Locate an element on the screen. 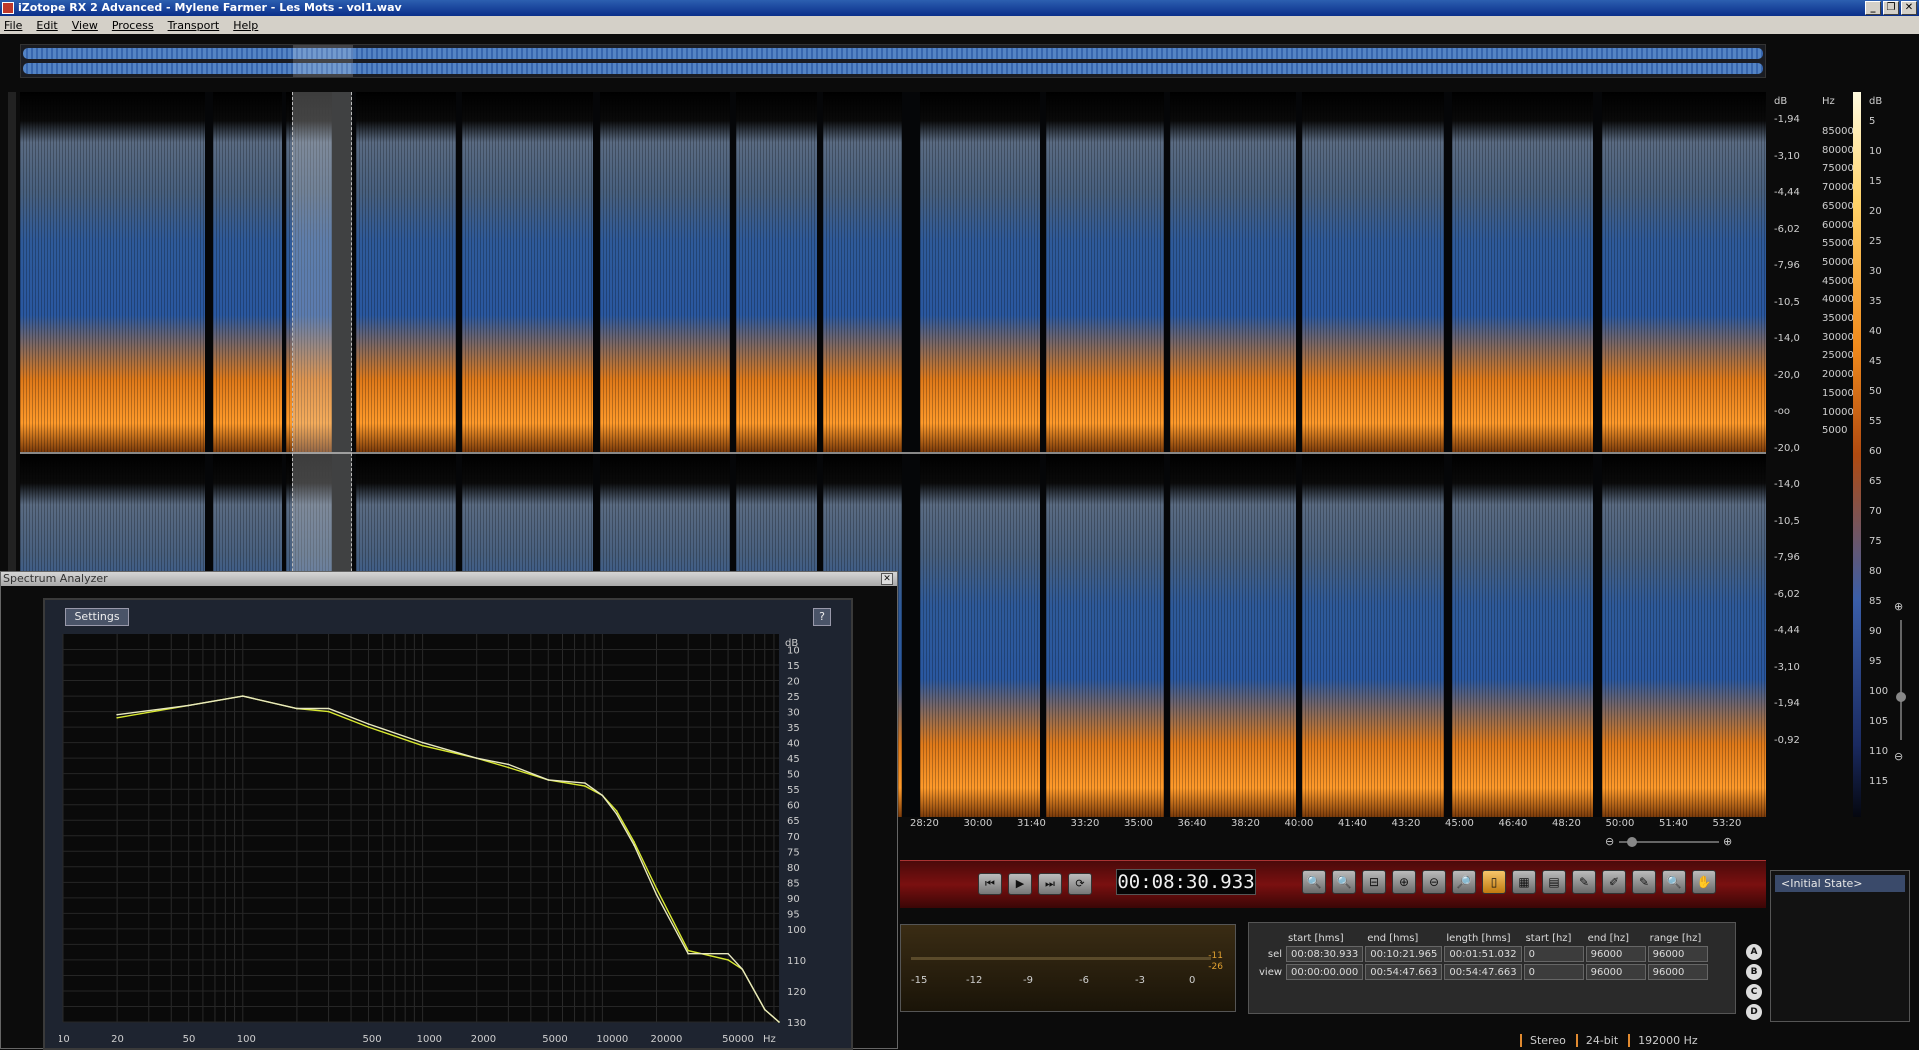  app-icon is located at coordinates (8, 8).